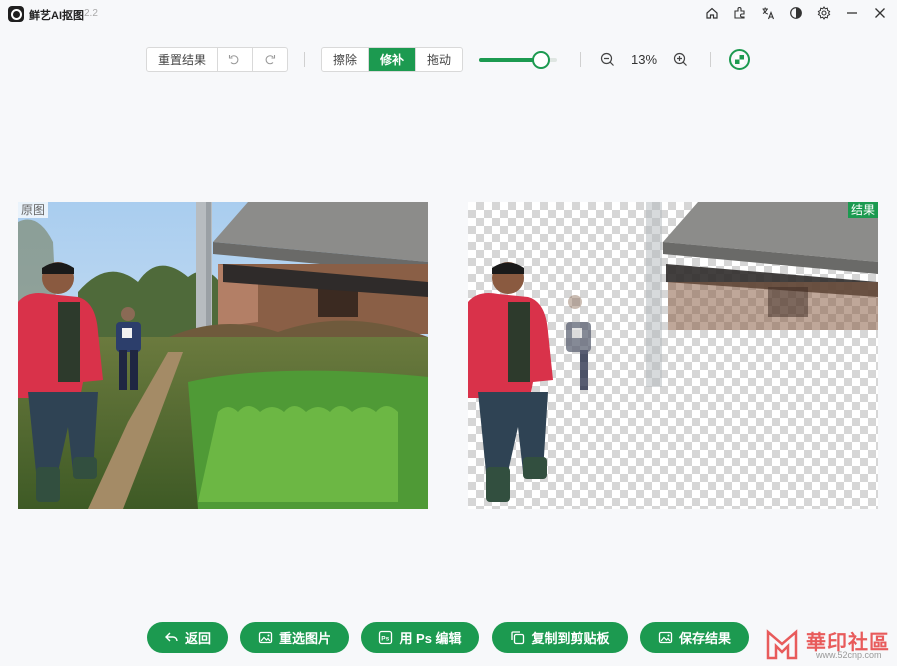 The width and height of the screenshot is (897, 666). I want to click on zoom-level: 13%, so click(644, 59).